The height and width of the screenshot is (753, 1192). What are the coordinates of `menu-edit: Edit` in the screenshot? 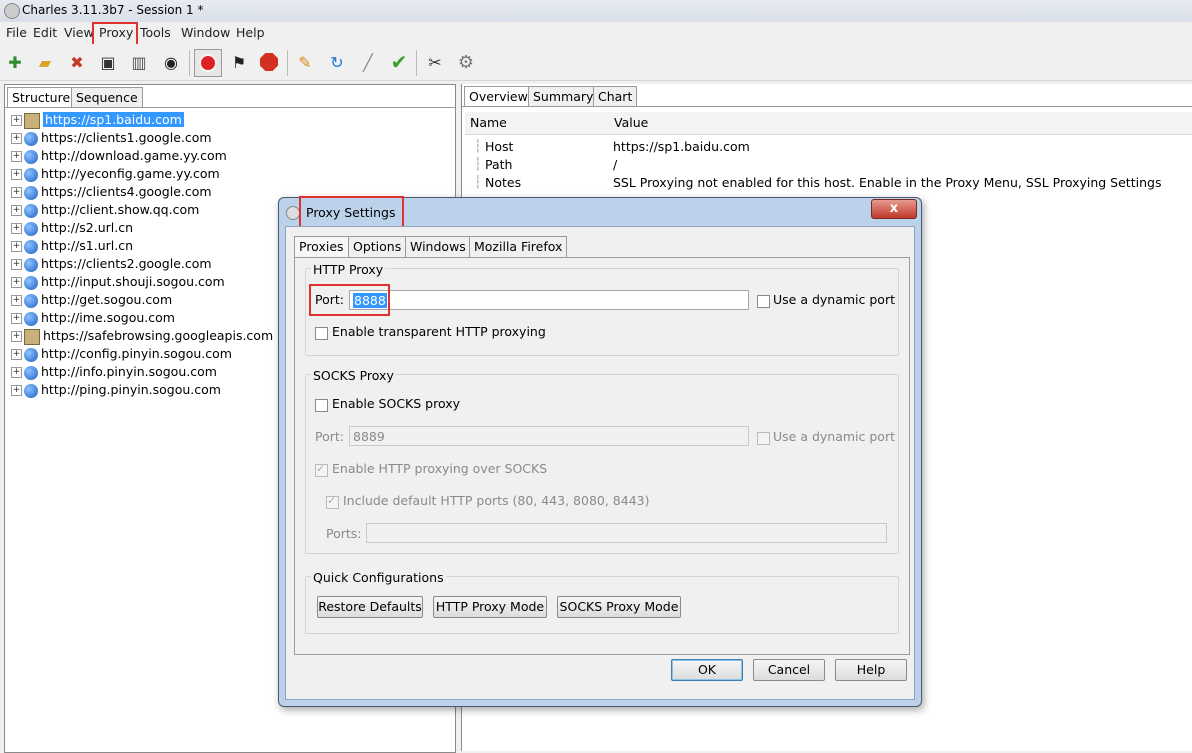 It's located at (45, 32).